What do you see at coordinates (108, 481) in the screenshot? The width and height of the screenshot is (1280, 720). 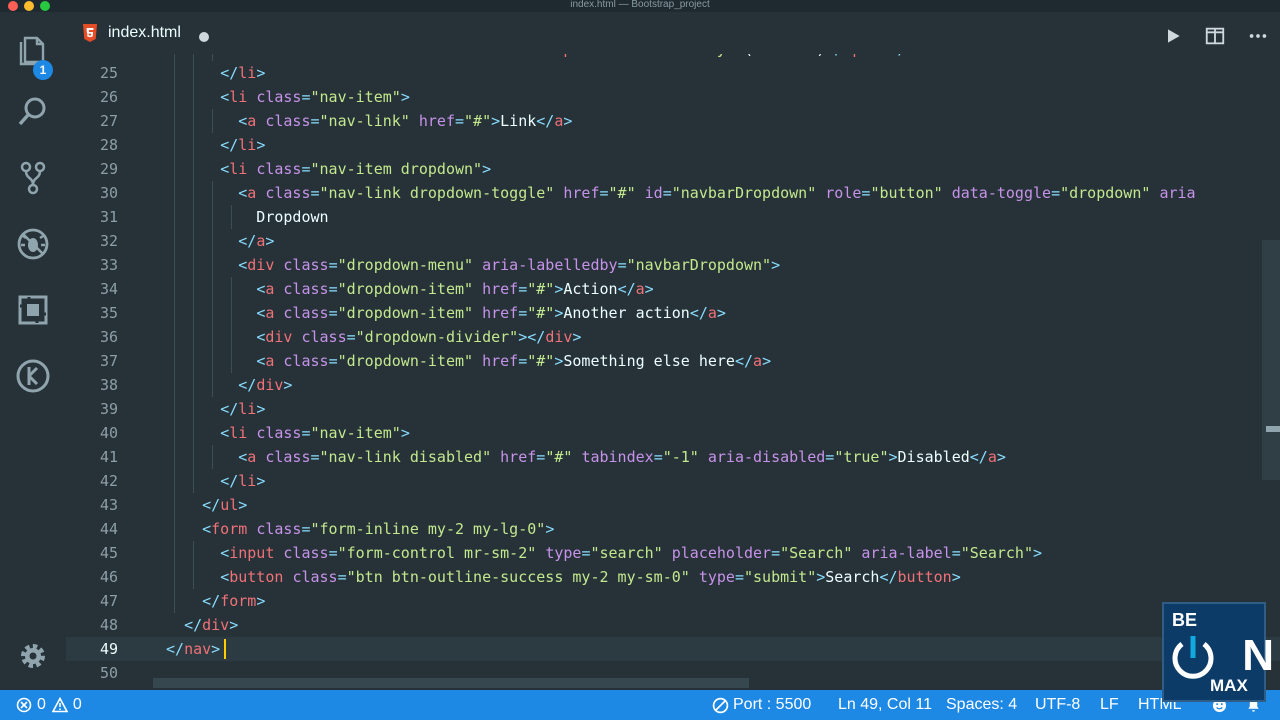 I see `line-number: 42` at bounding box center [108, 481].